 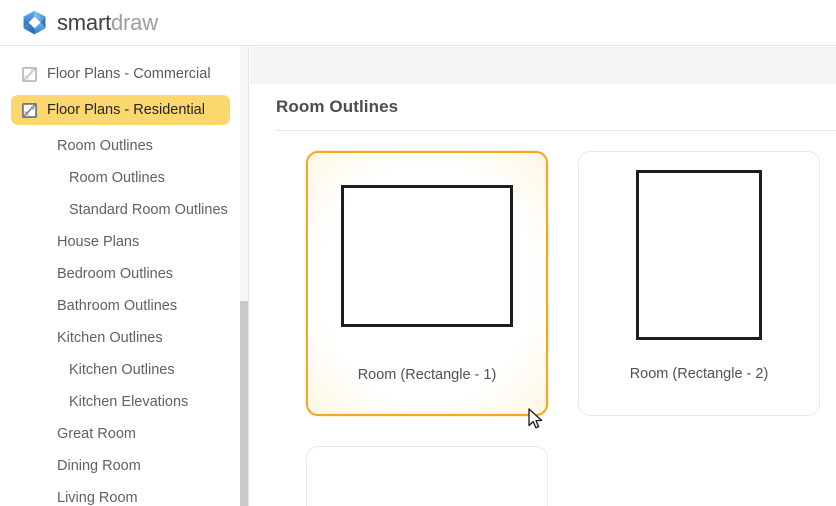 I want to click on sidebar-item-house-plans: House Plans, so click(x=120, y=242).